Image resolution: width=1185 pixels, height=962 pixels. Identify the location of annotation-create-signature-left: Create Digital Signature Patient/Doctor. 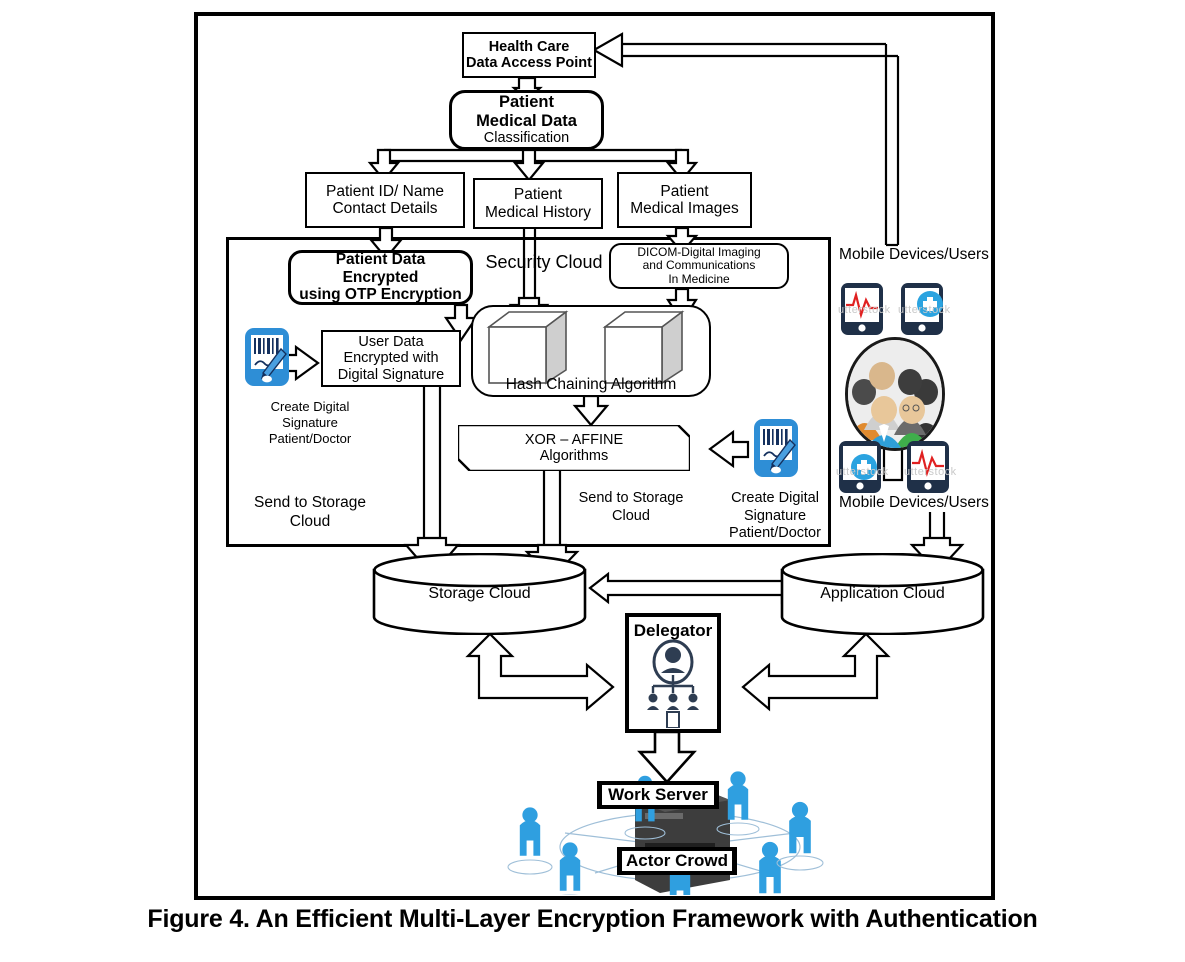
(310, 423).